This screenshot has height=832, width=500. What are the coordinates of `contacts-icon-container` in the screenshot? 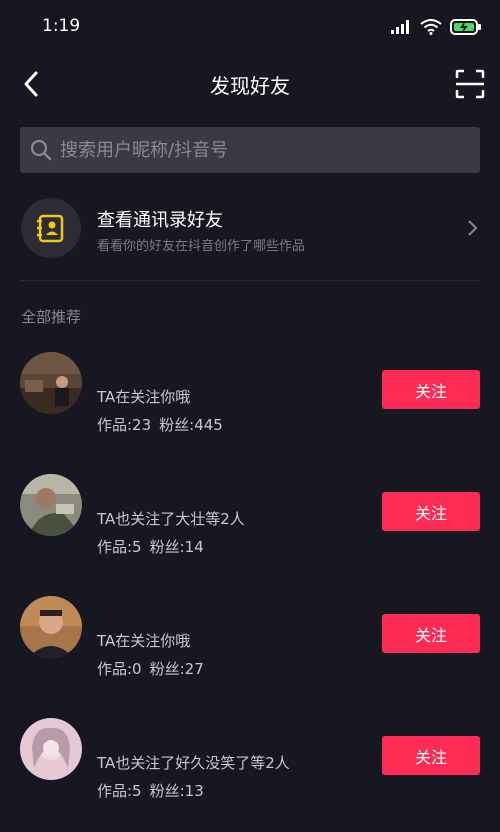 It's located at (51, 228).